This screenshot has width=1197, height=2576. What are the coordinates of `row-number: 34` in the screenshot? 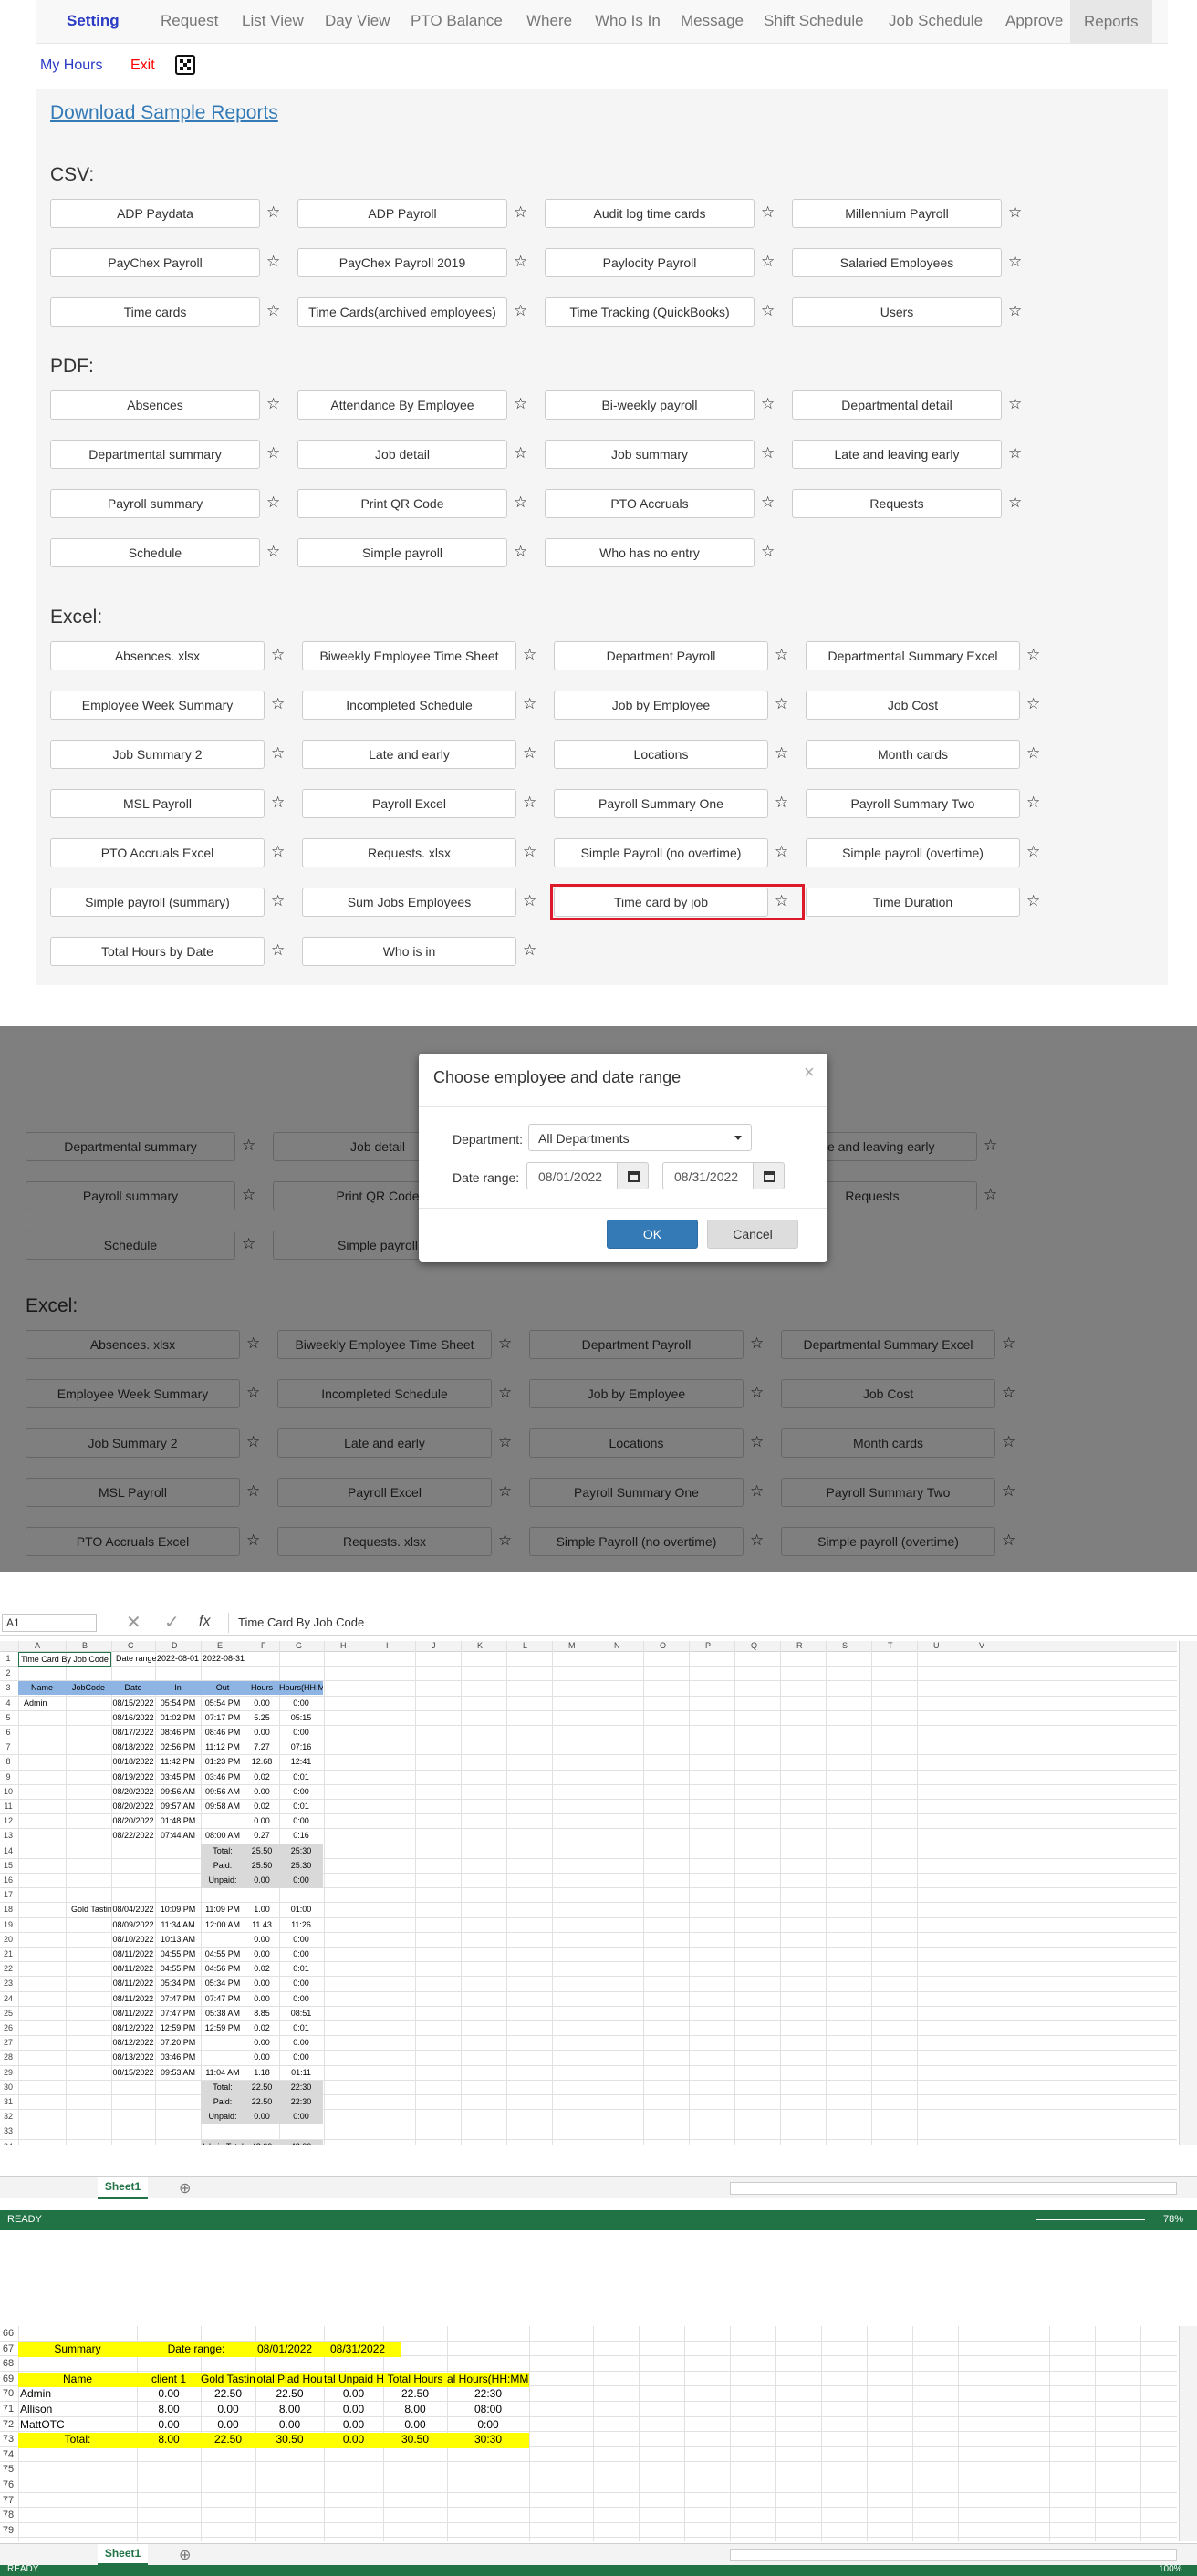 It's located at (8, 2142).